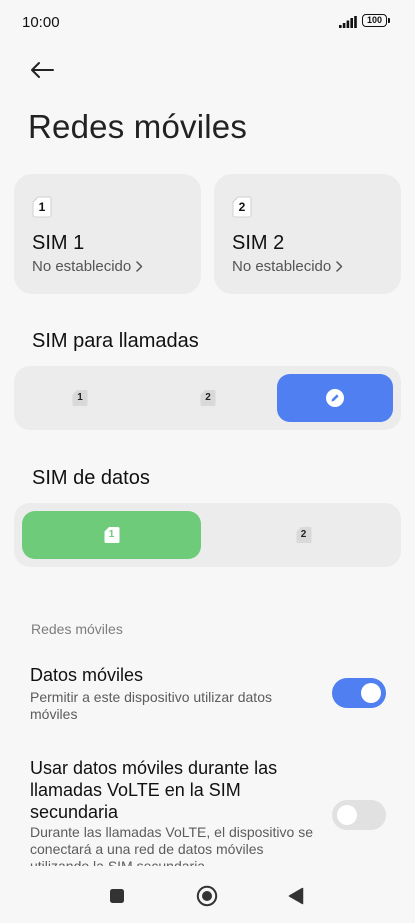 The height and width of the screenshot is (923, 415). I want to click on page-title: Redes móviles, so click(138, 126).